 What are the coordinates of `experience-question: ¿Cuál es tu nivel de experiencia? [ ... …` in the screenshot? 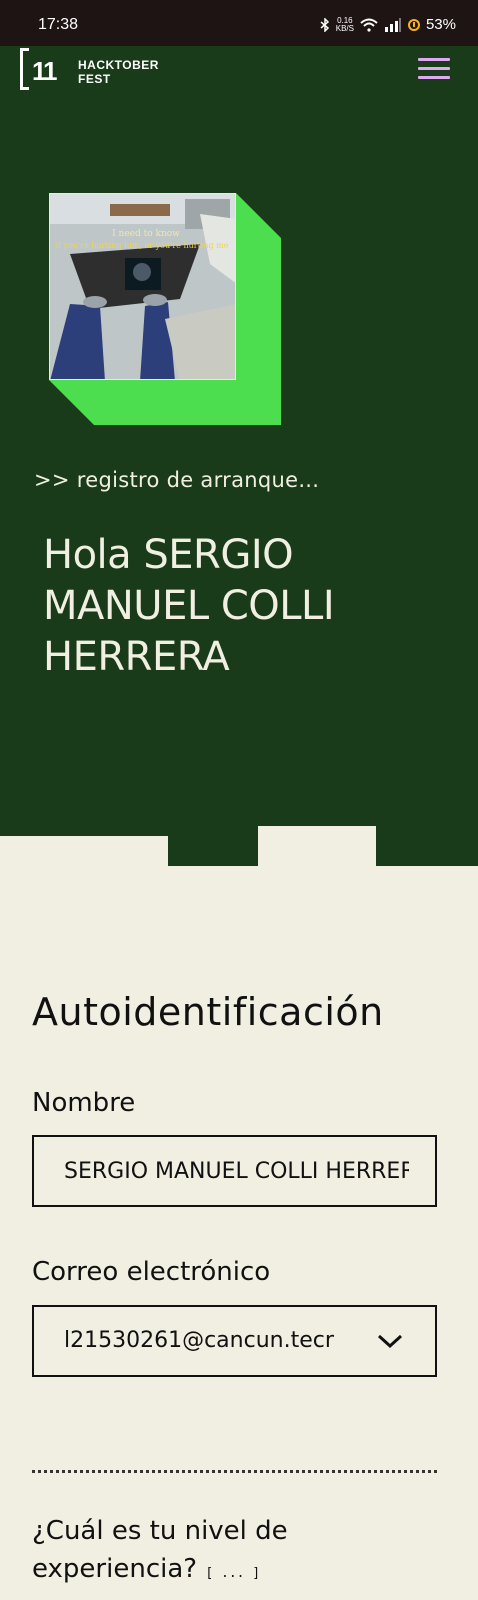 It's located at (232, 1552).